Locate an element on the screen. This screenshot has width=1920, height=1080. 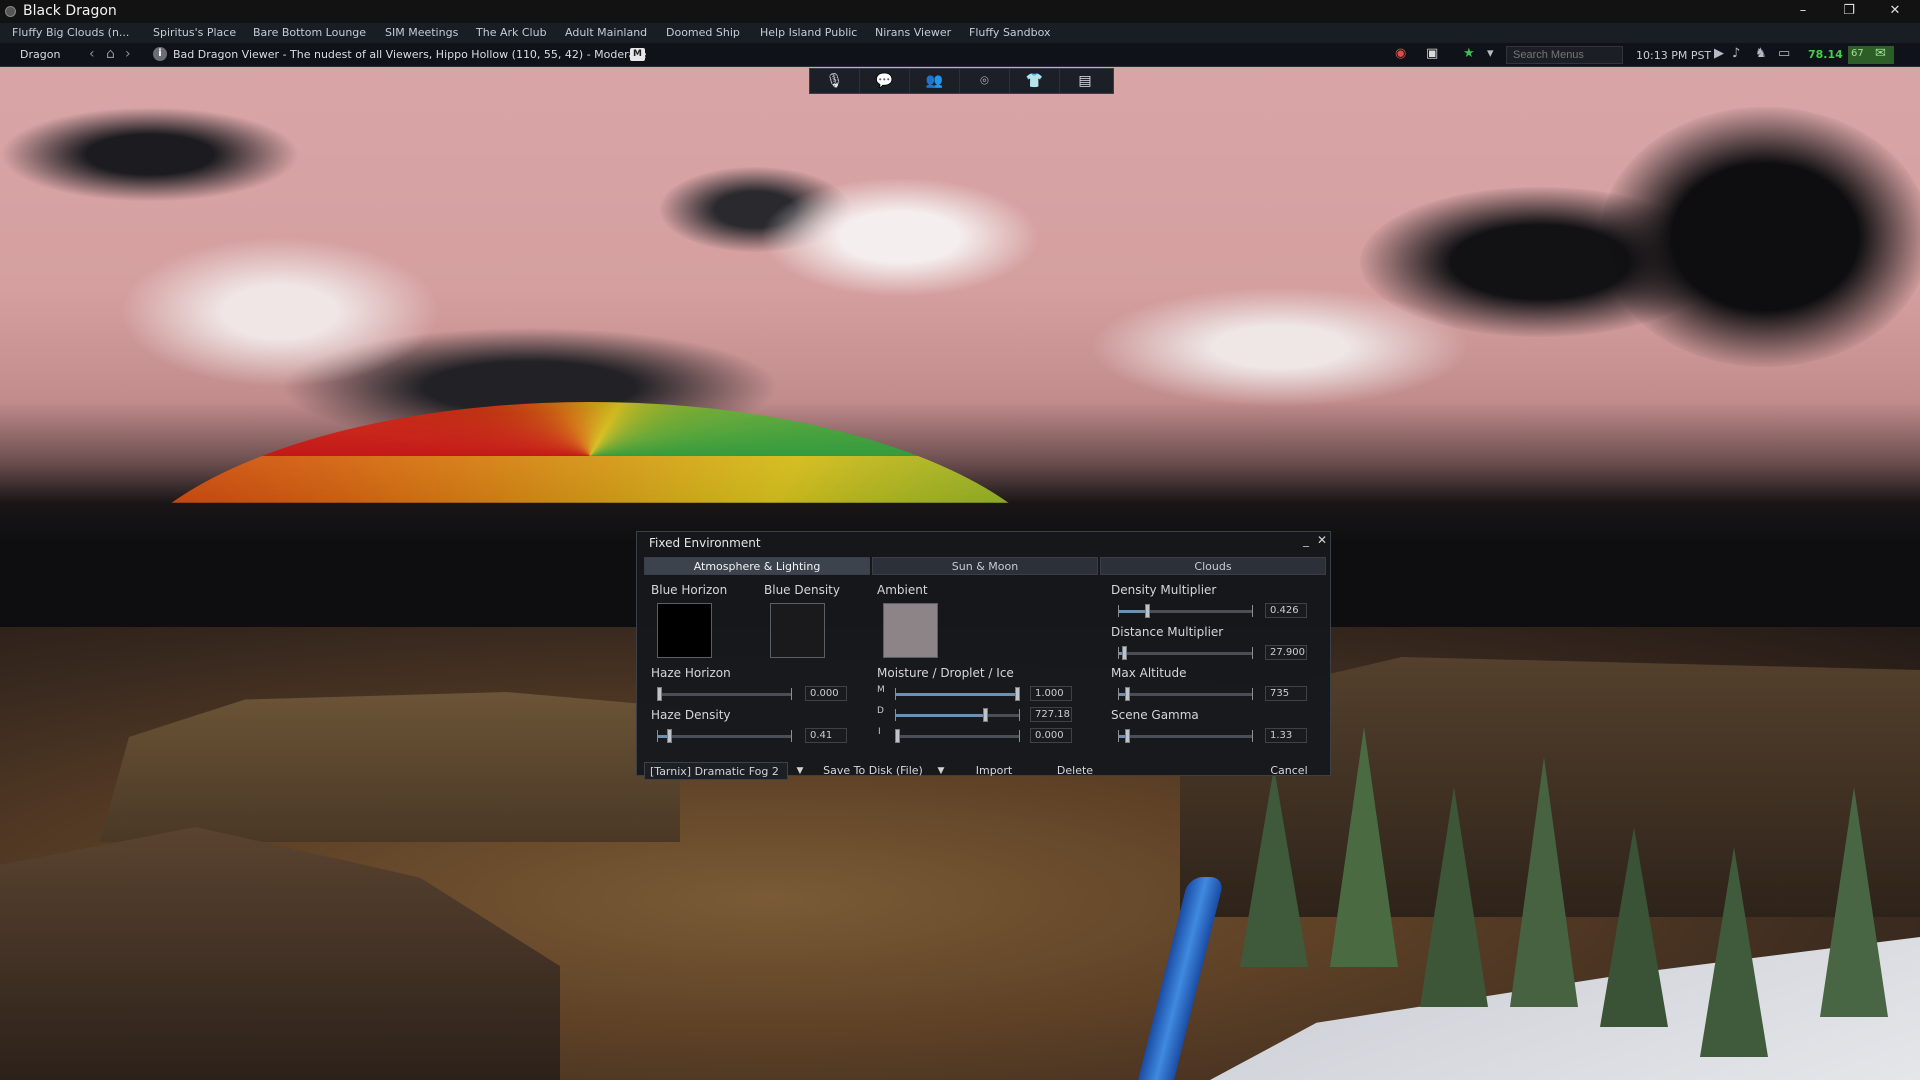
blue-horizon-label: Blue Horizon is located at coordinates (689, 590).